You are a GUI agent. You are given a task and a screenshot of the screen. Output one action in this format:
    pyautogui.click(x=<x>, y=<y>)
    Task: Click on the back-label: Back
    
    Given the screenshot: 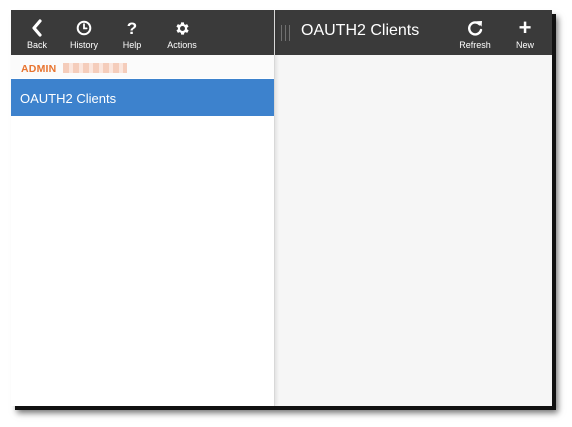 What is the action you would take?
    pyautogui.click(x=36, y=45)
    